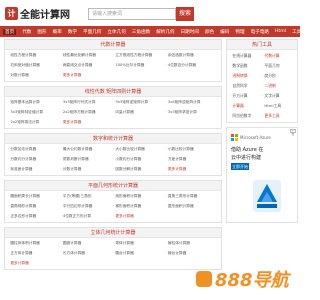 The width and height of the screenshot is (320, 300). Describe the element at coordinates (278, 76) in the screenshot. I see `hot-tool-link: 度分秒` at that location.